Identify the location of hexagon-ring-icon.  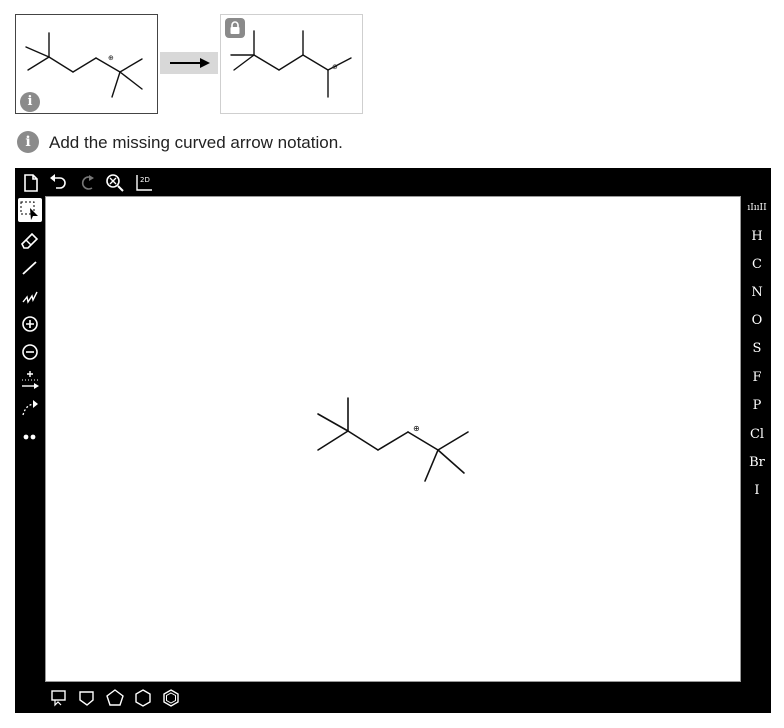
(143, 698).